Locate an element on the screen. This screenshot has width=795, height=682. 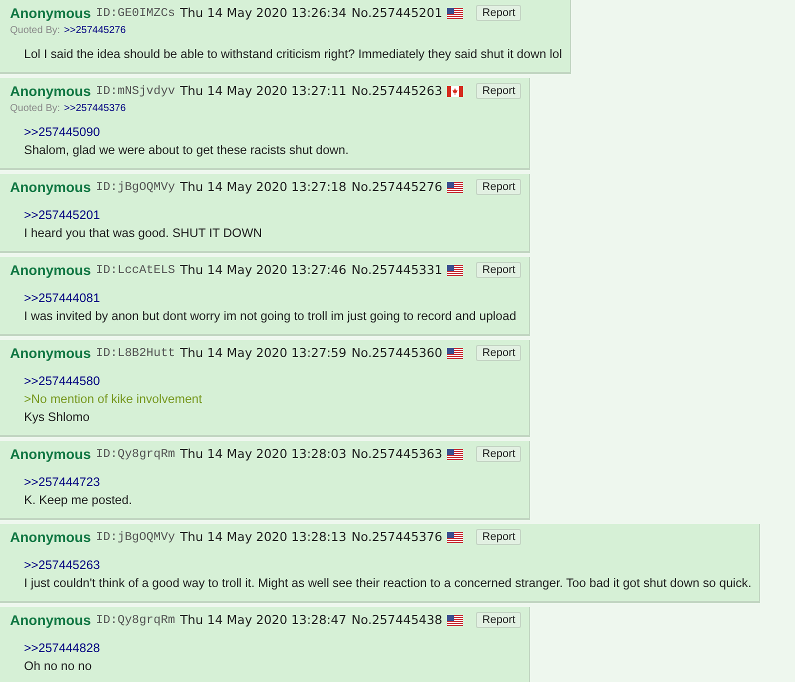
post-number: No.257445263 is located at coordinates (396, 91).